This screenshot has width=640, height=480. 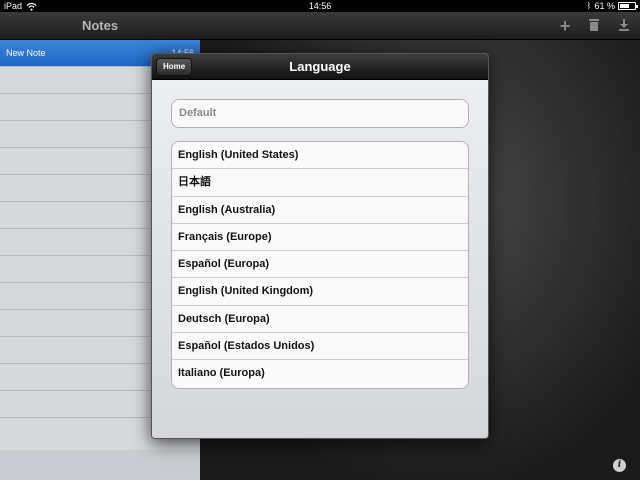 I want to click on default-language-field: Default, so click(x=320, y=113).